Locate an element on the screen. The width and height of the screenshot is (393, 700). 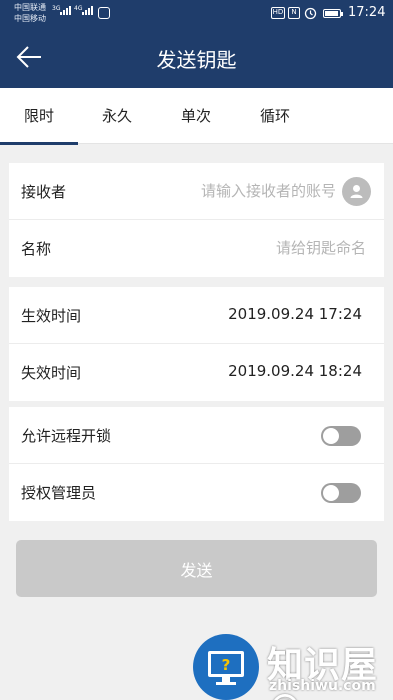
remote-unlock-row: 允许远程开锁 is located at coordinates (196, 435).